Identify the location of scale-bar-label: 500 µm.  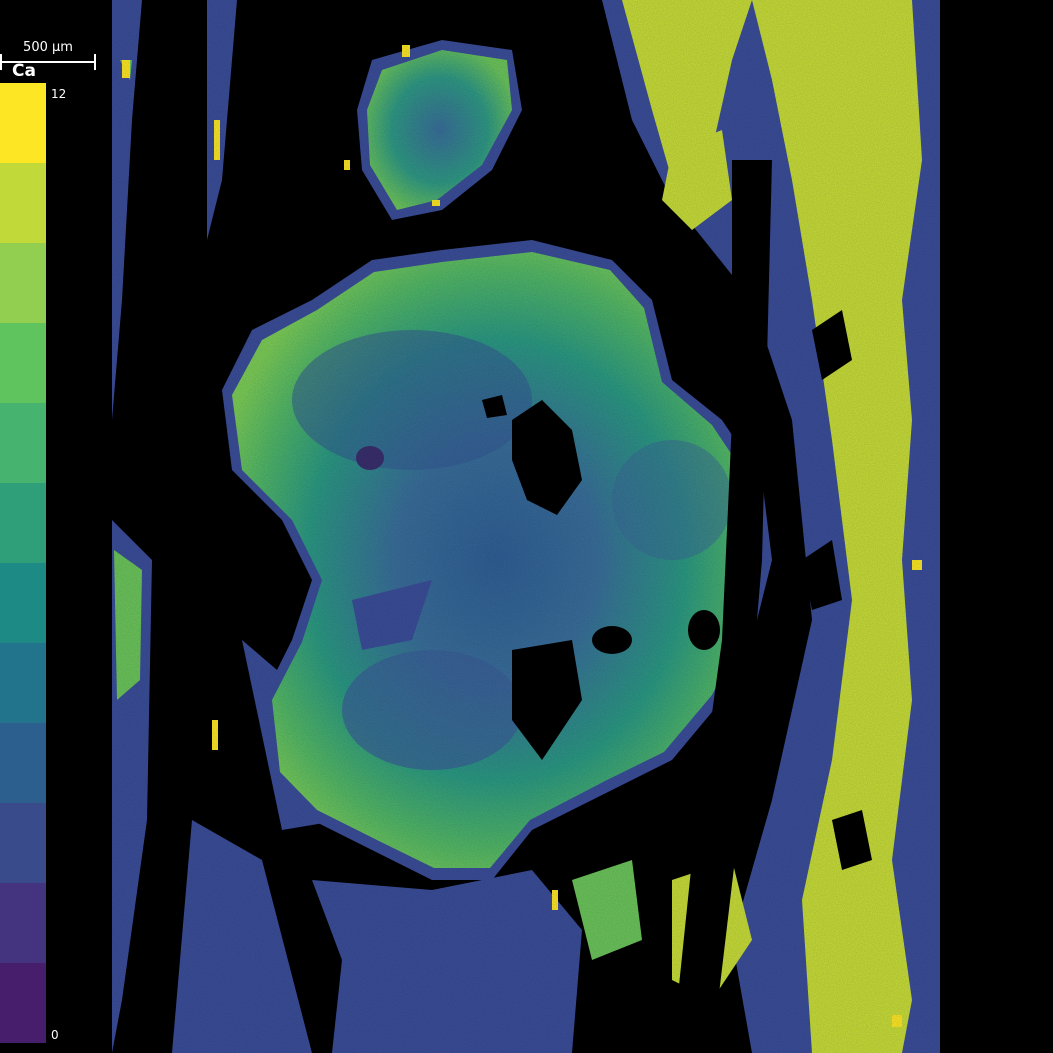
(48, 47).